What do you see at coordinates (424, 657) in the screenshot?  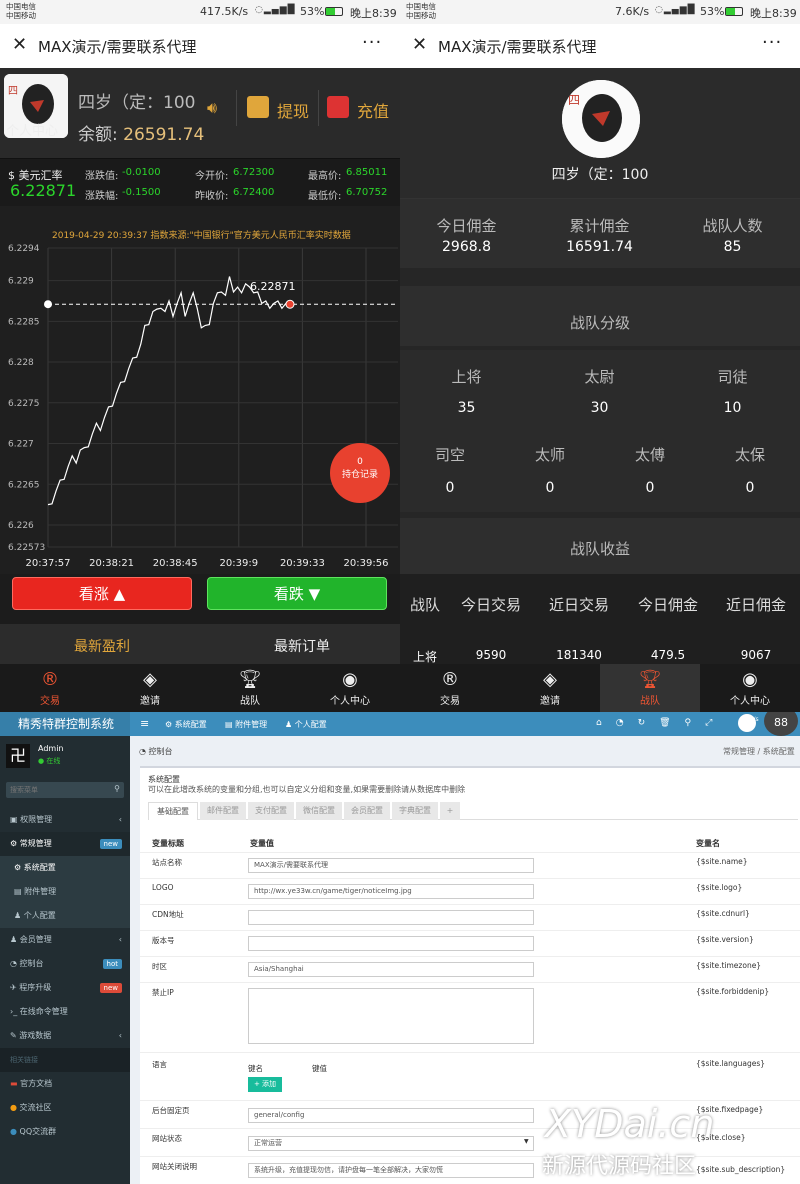 I see `table-cell: 上将` at bounding box center [424, 657].